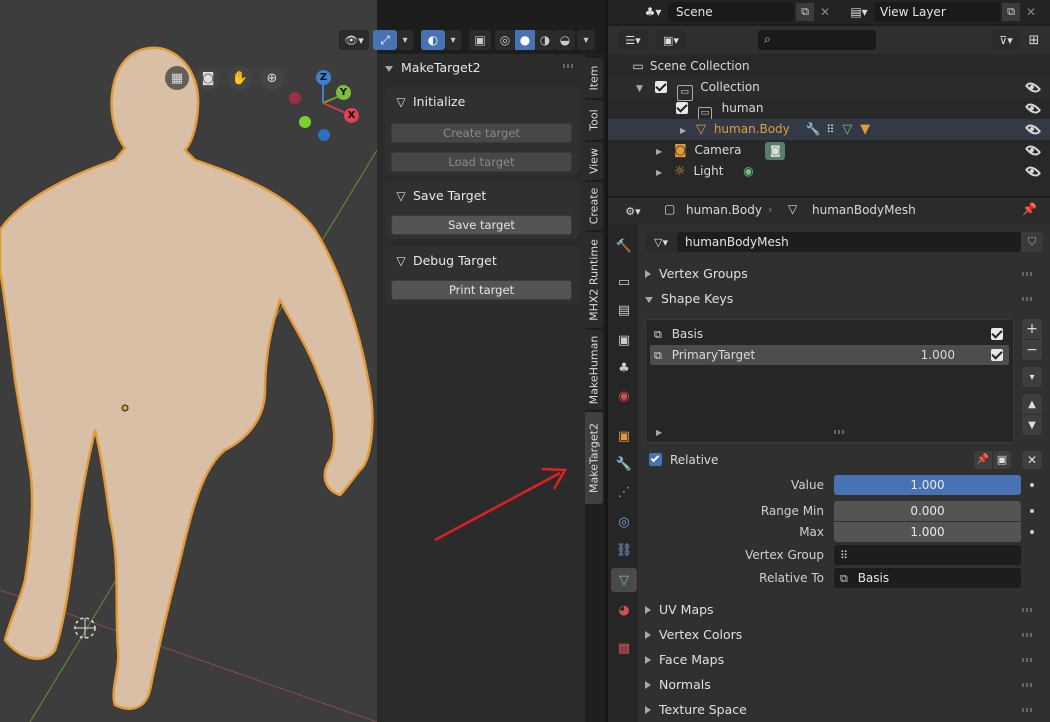 The width and height of the screenshot is (1050, 722). I want to click on section-vertex-colors: Vertex Colors, so click(842, 635).